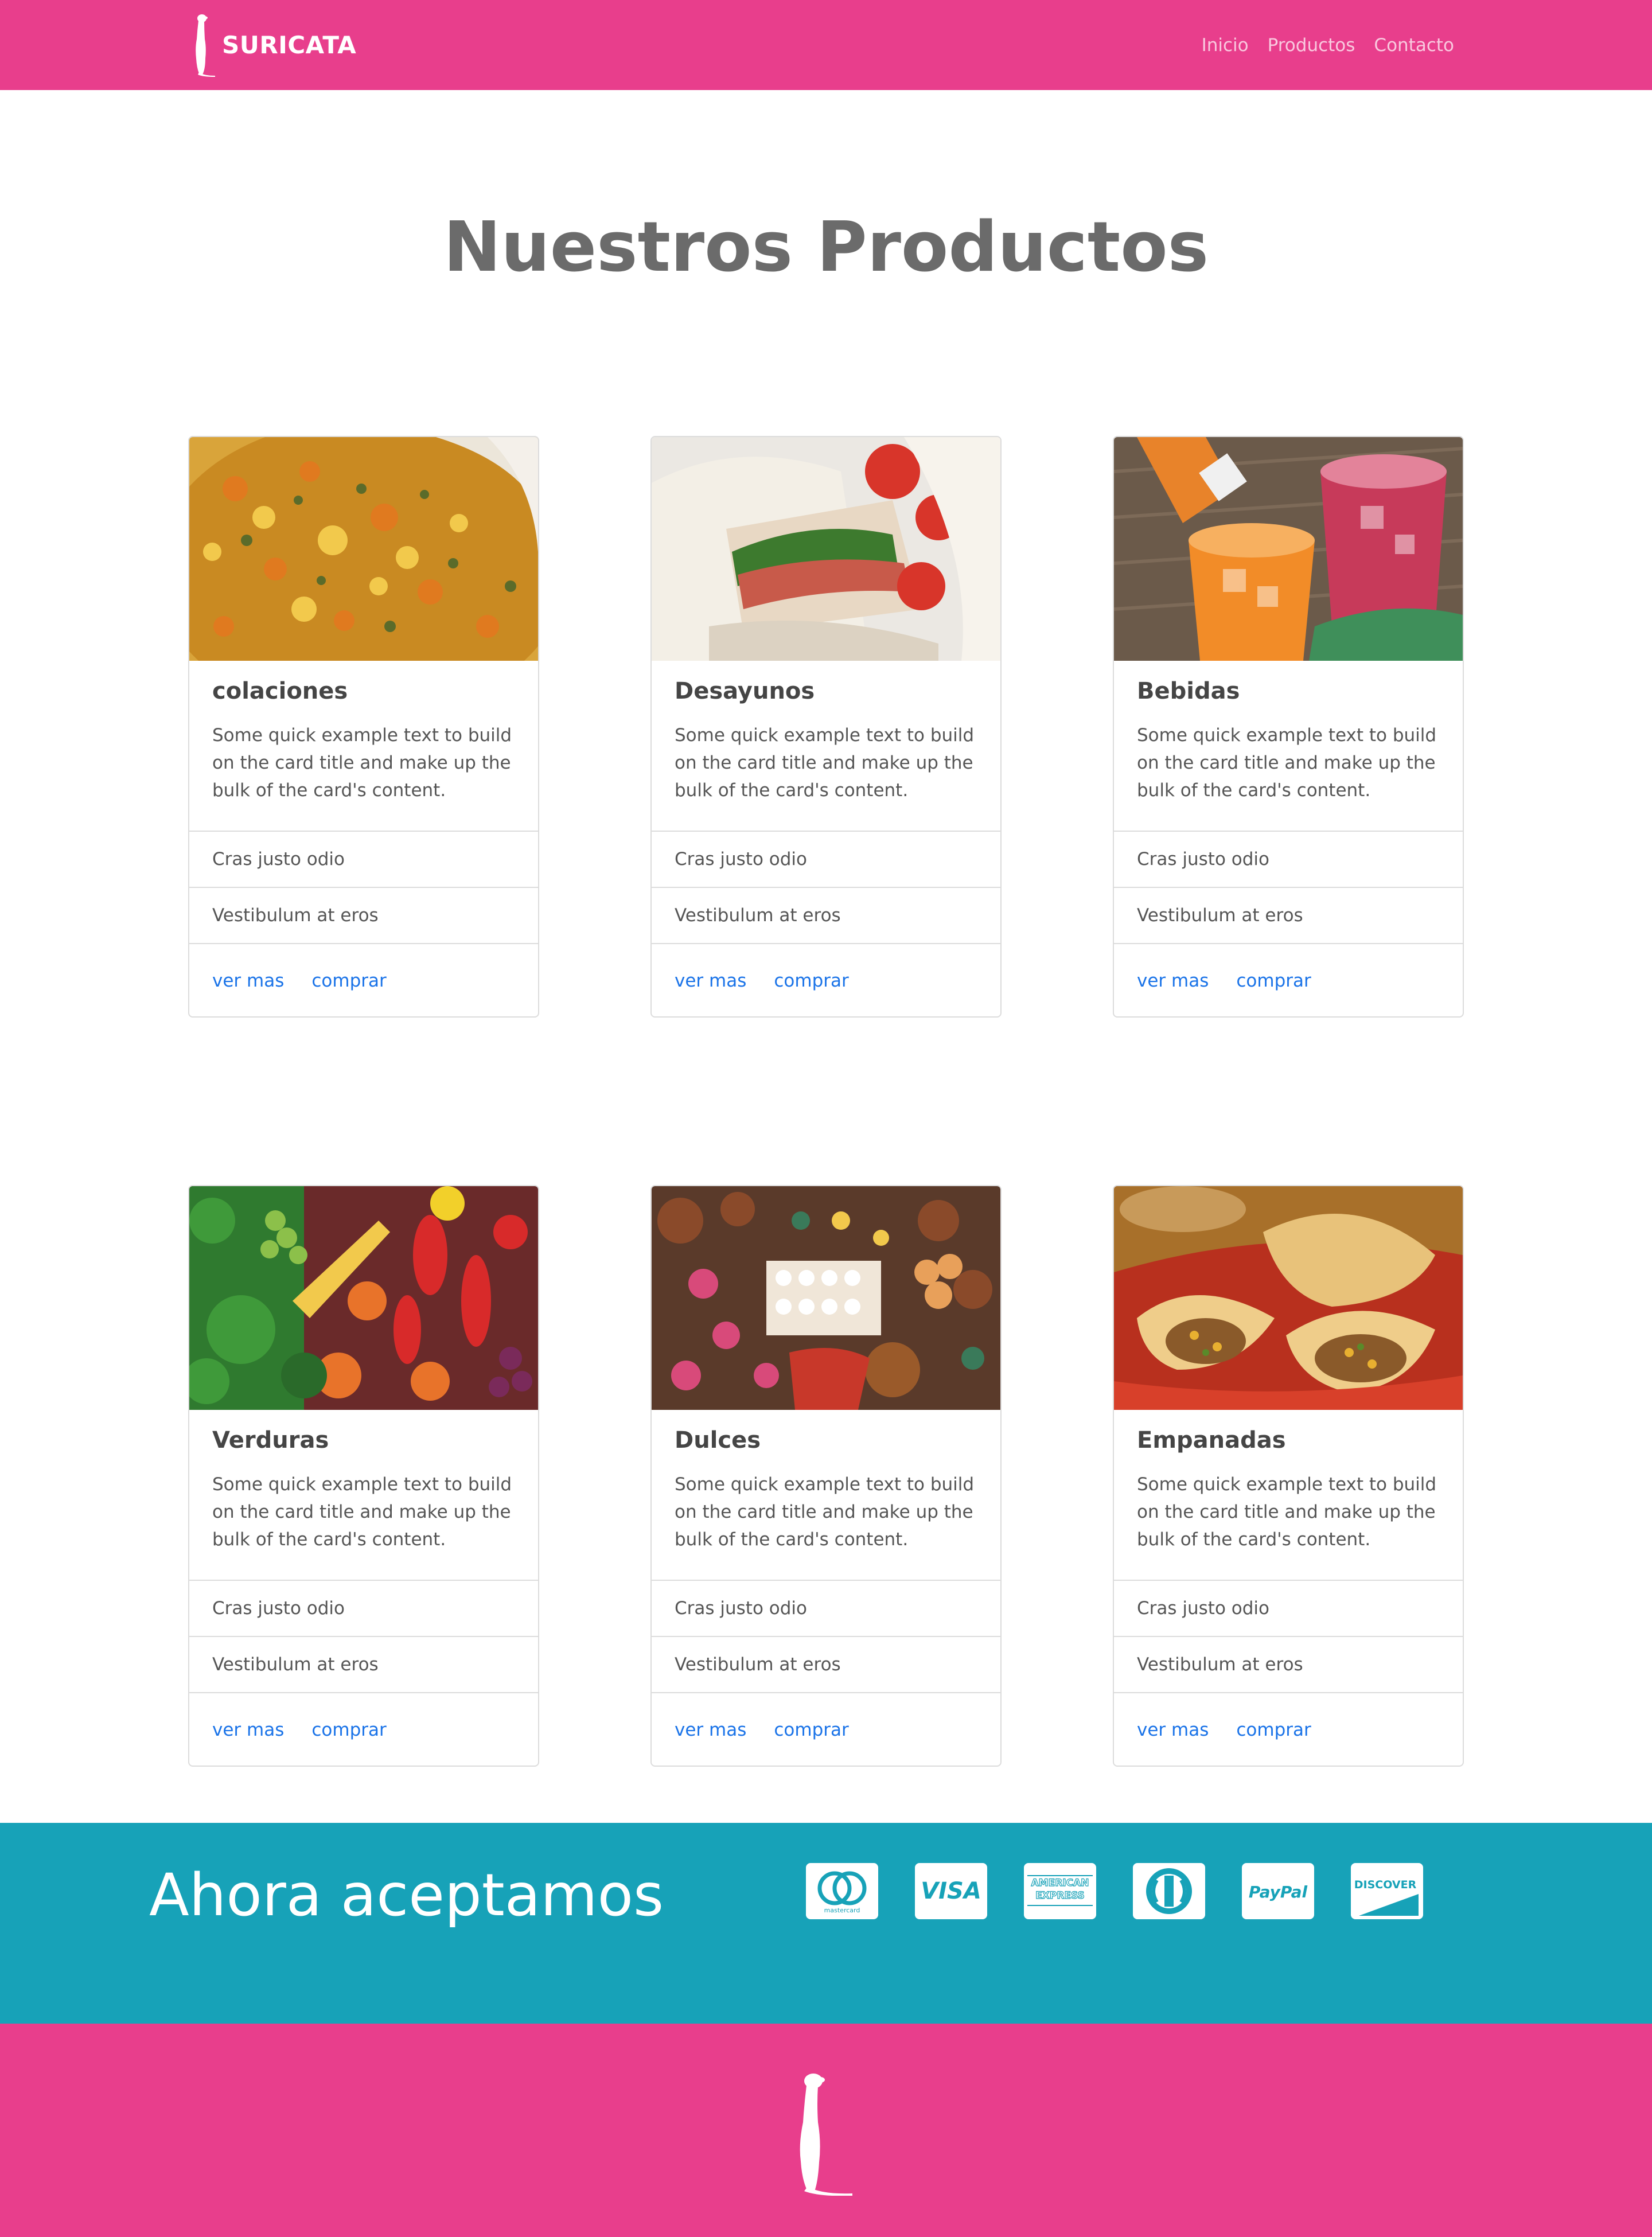  What do you see at coordinates (280, 691) in the screenshot?
I see `card-title: colaciones` at bounding box center [280, 691].